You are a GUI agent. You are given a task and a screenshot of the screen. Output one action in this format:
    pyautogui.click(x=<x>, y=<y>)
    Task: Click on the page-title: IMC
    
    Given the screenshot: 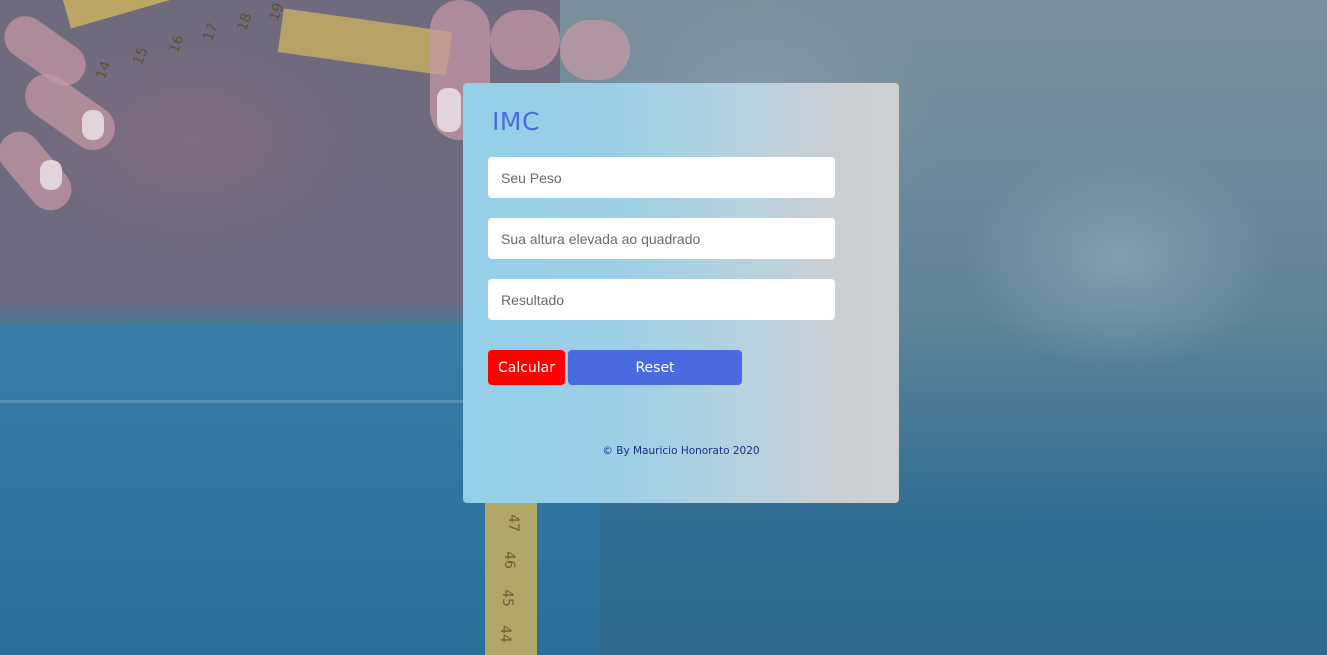 What is the action you would take?
    pyautogui.click(x=516, y=121)
    